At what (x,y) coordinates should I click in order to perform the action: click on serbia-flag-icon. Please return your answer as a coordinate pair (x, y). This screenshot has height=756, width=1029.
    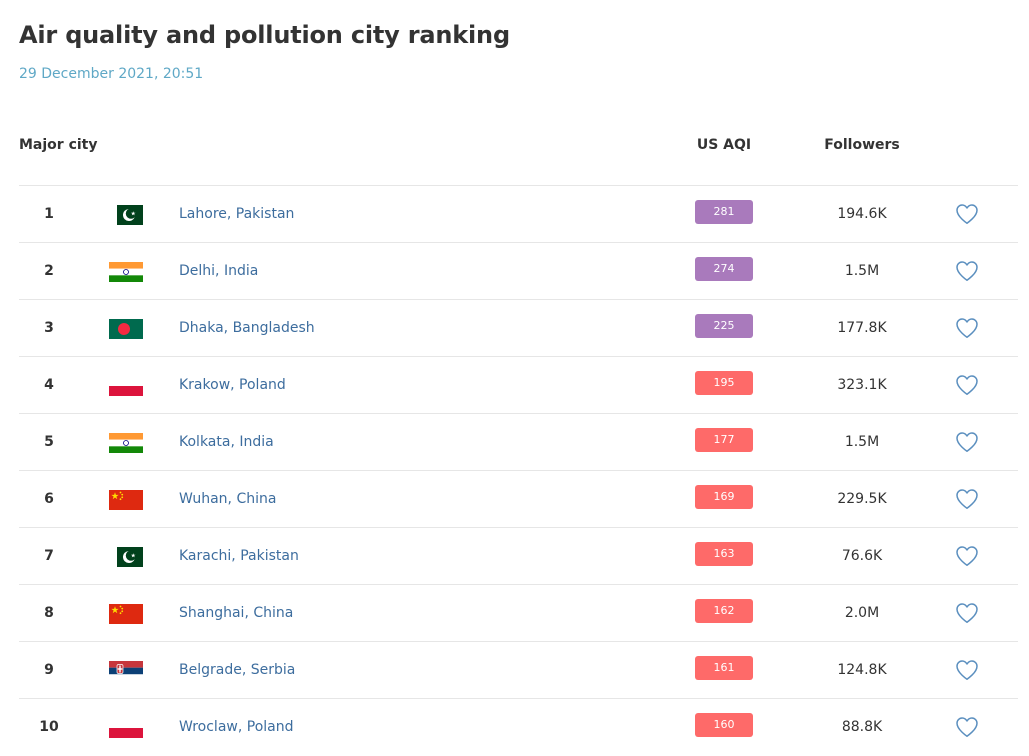
    Looking at the image, I should click on (126, 671).